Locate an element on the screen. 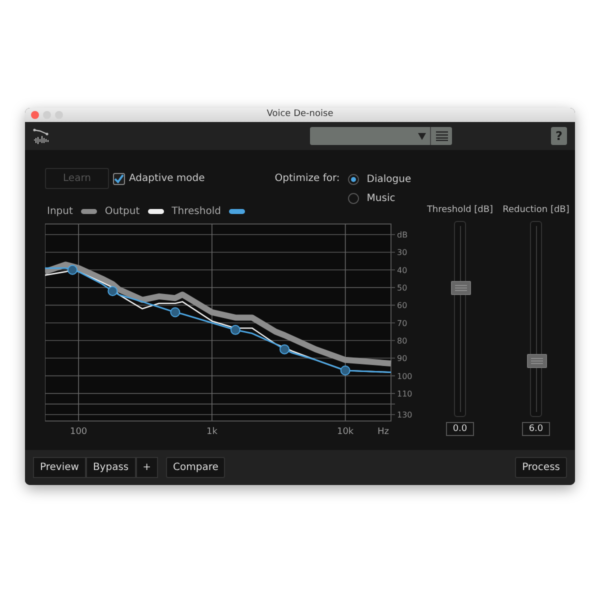 This screenshot has height=600, width=600. footer-button: Bypass is located at coordinates (111, 467).